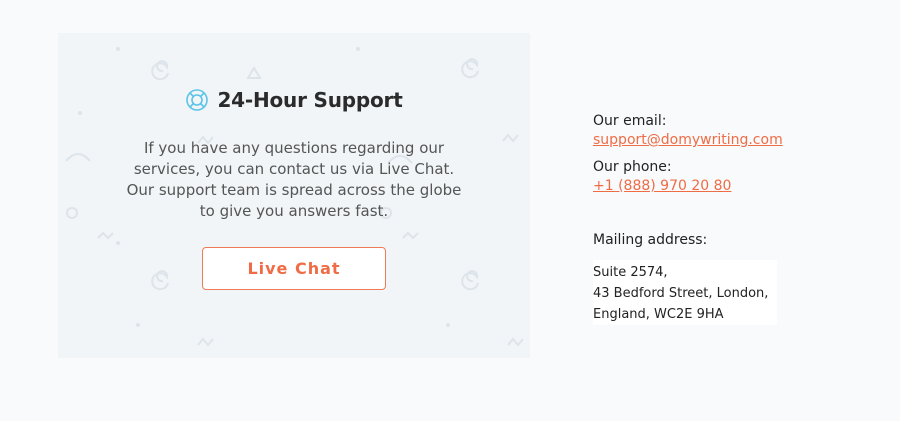 This screenshot has height=421, width=900. Describe the element at coordinates (632, 167) in the screenshot. I see `phone-label: Our phone:` at that location.